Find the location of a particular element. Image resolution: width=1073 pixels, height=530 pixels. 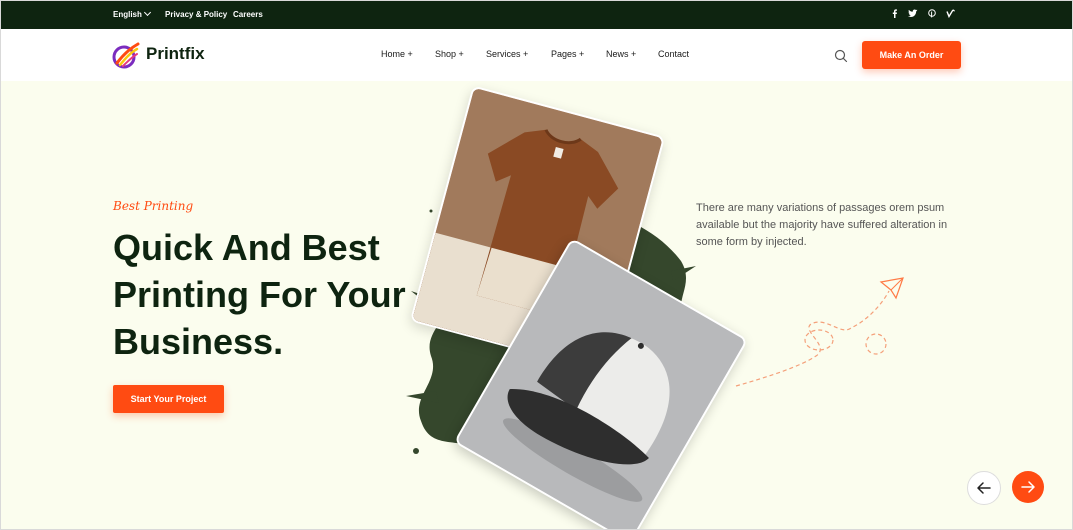

language-label: English is located at coordinates (127, 14).